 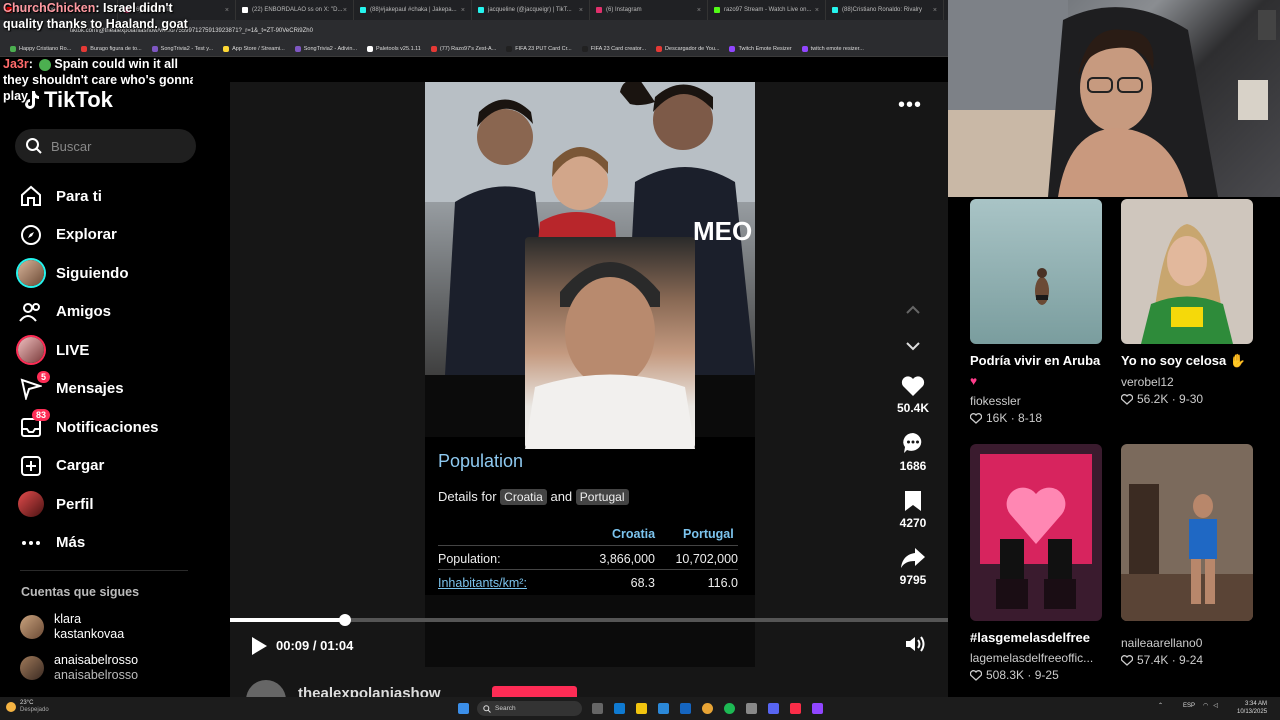 I want to click on sidebar-item-siguiendo: Siguiendo, so click(x=118, y=273).